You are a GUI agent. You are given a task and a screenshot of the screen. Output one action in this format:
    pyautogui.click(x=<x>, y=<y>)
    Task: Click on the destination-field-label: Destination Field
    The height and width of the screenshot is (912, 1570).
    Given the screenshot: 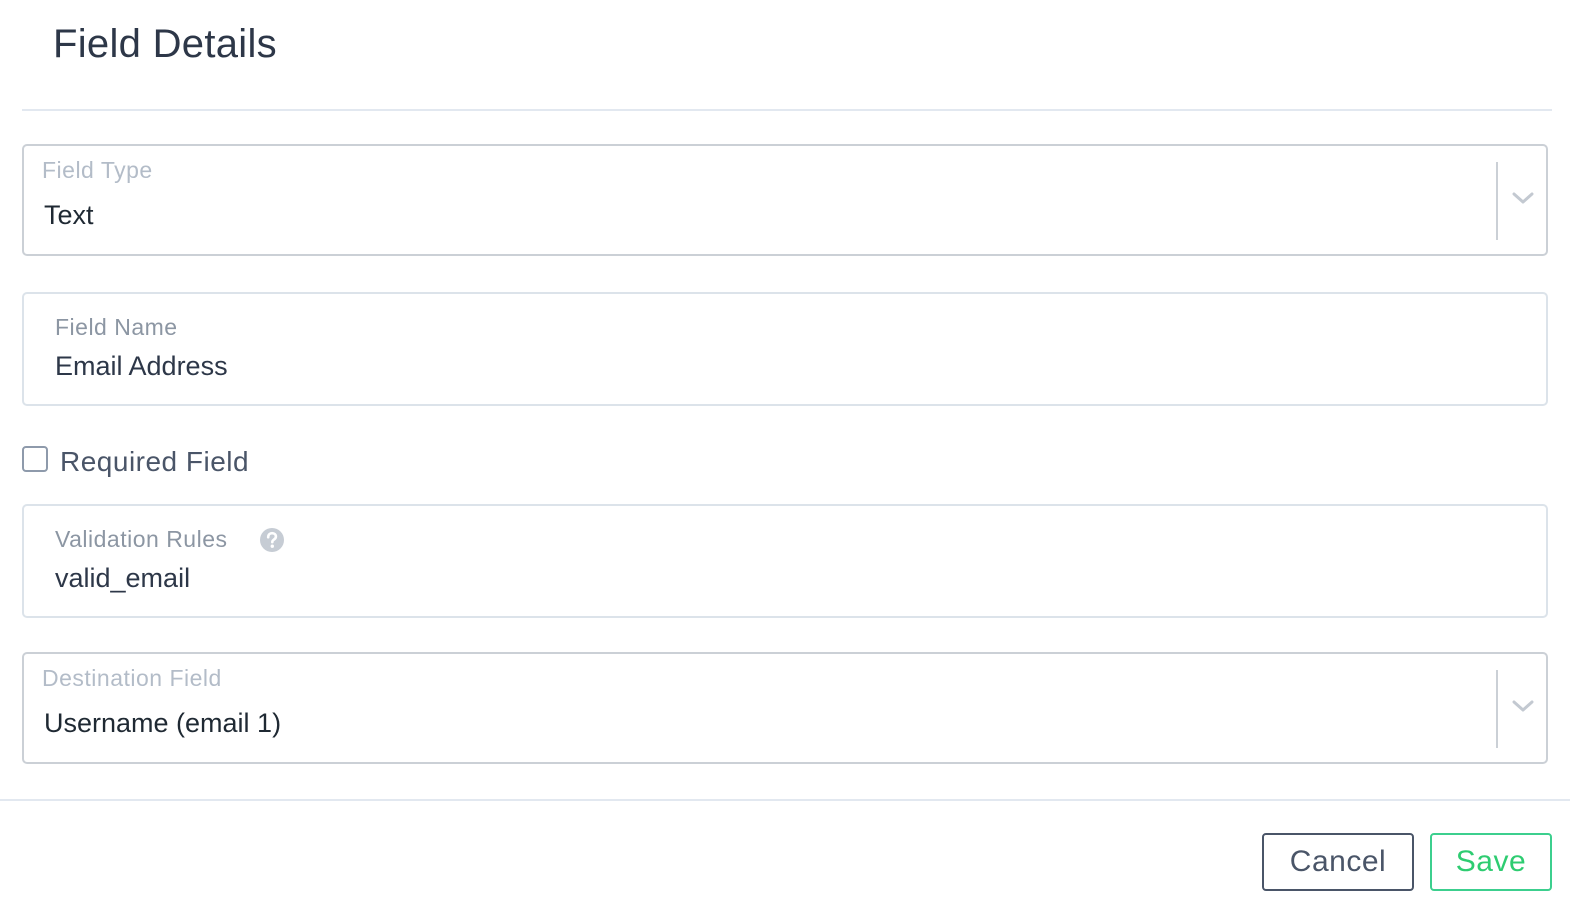 What is the action you would take?
    pyautogui.click(x=132, y=678)
    